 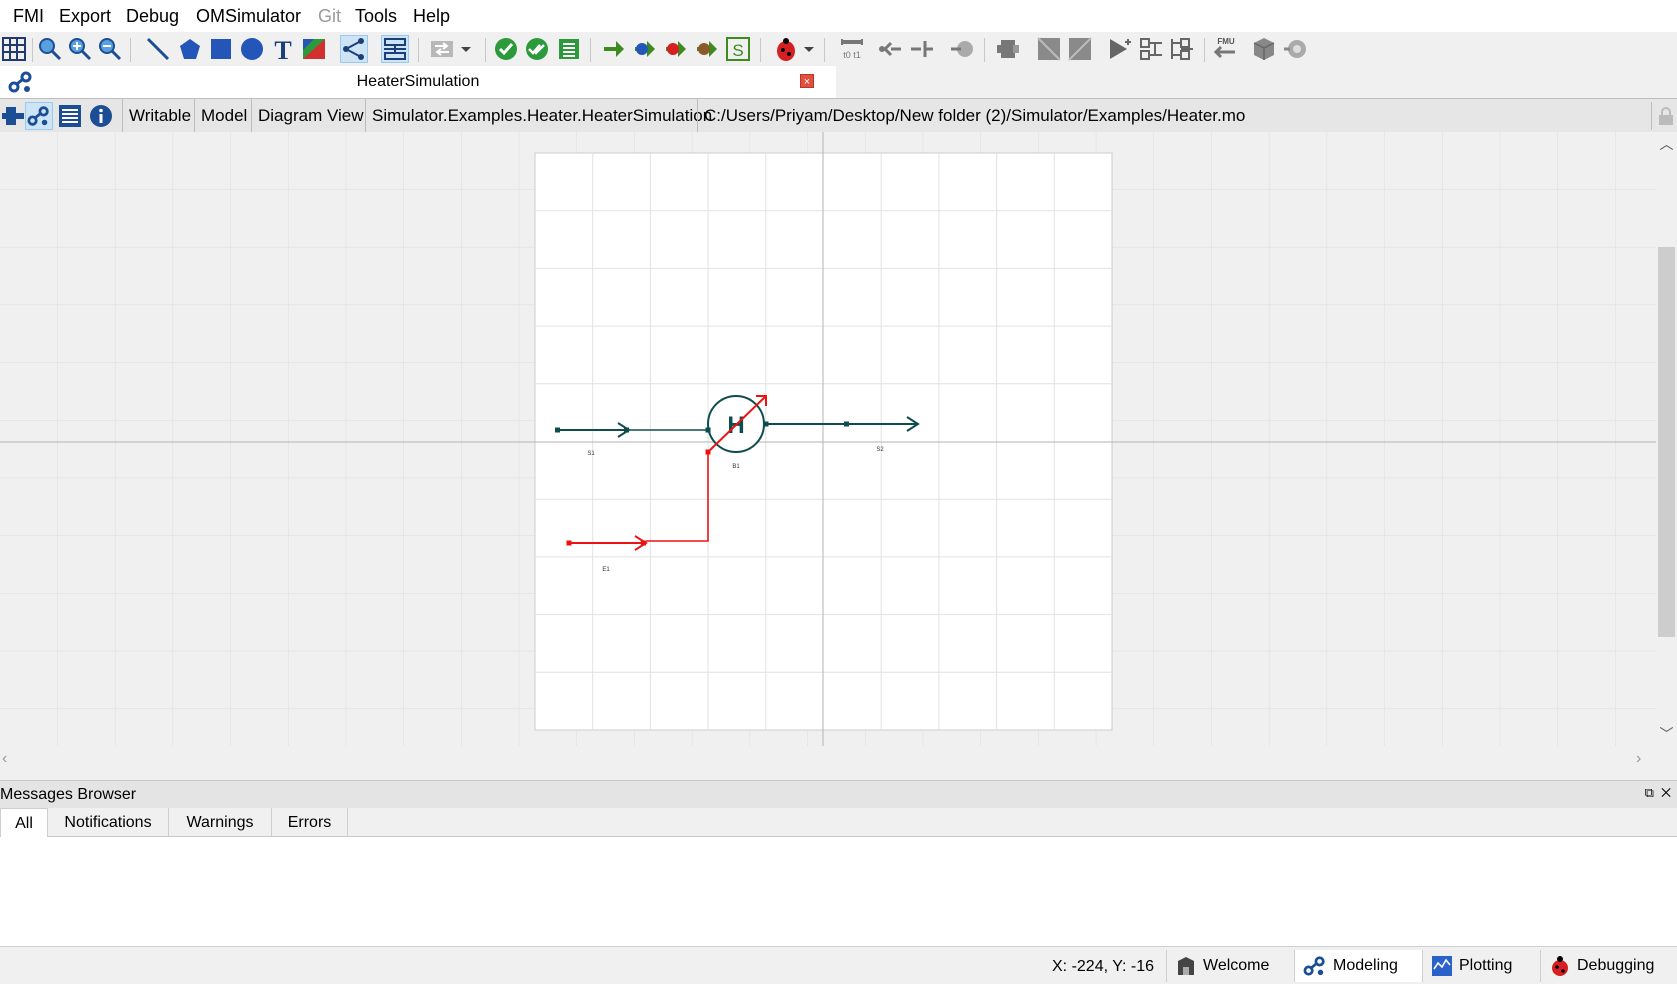 I want to click on svg-text: S, so click(x=737, y=50).